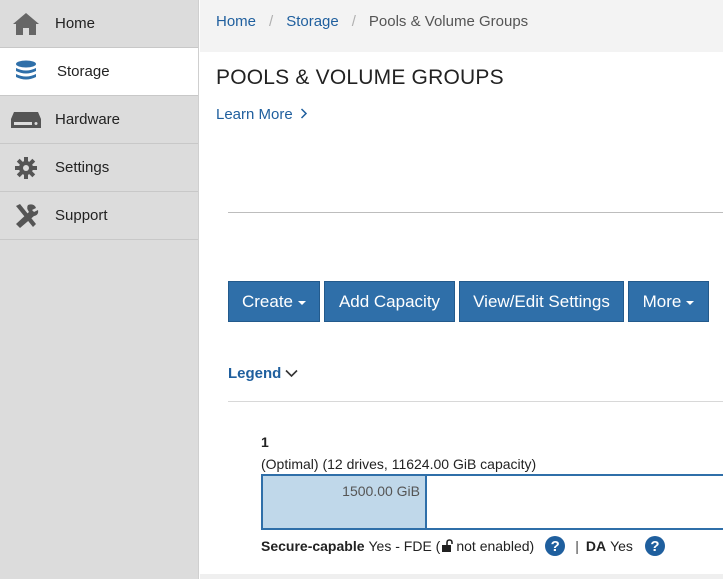 The width and height of the screenshot is (723, 579). Describe the element at coordinates (448, 21) in the screenshot. I see `breadcrumb-current: Pools & Volume Groups` at that location.